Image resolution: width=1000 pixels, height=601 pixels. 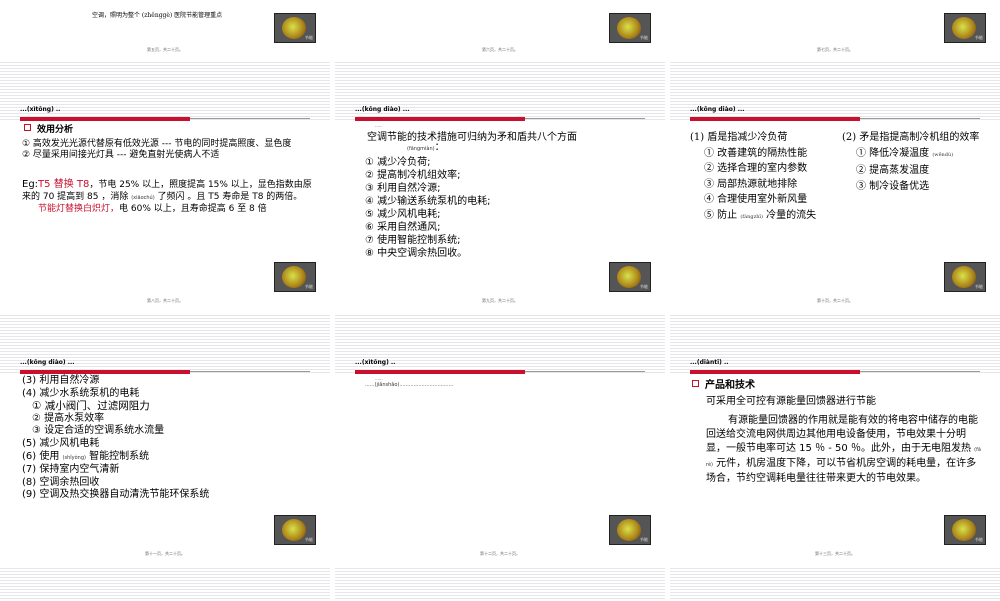 I want to click on page-number: 第九页，共二十页。, so click(x=500, y=300).